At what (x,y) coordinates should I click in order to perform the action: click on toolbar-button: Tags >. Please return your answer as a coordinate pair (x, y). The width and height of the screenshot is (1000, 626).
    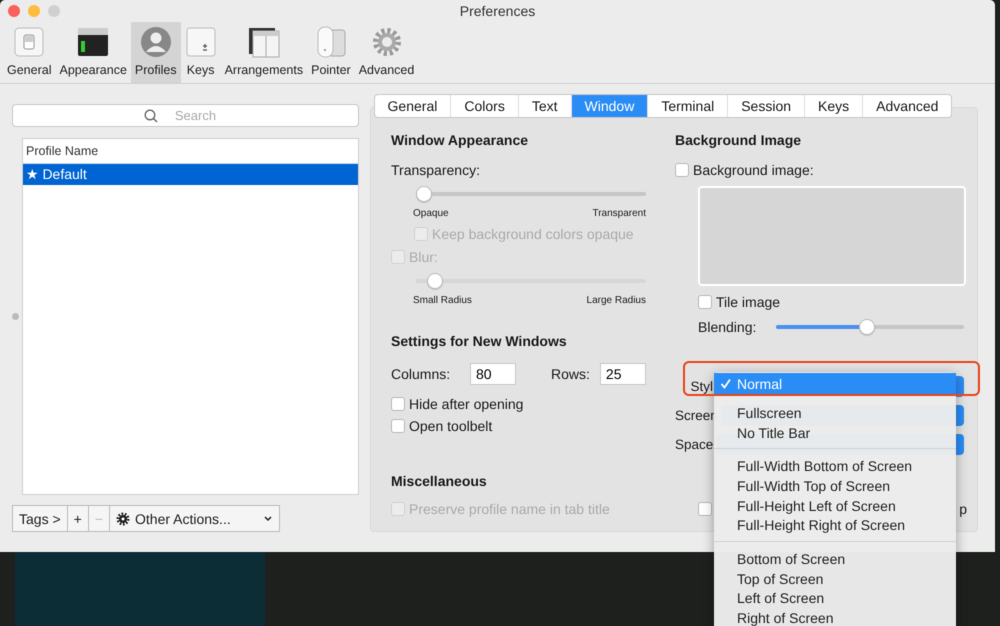
    Looking at the image, I should click on (40, 518).